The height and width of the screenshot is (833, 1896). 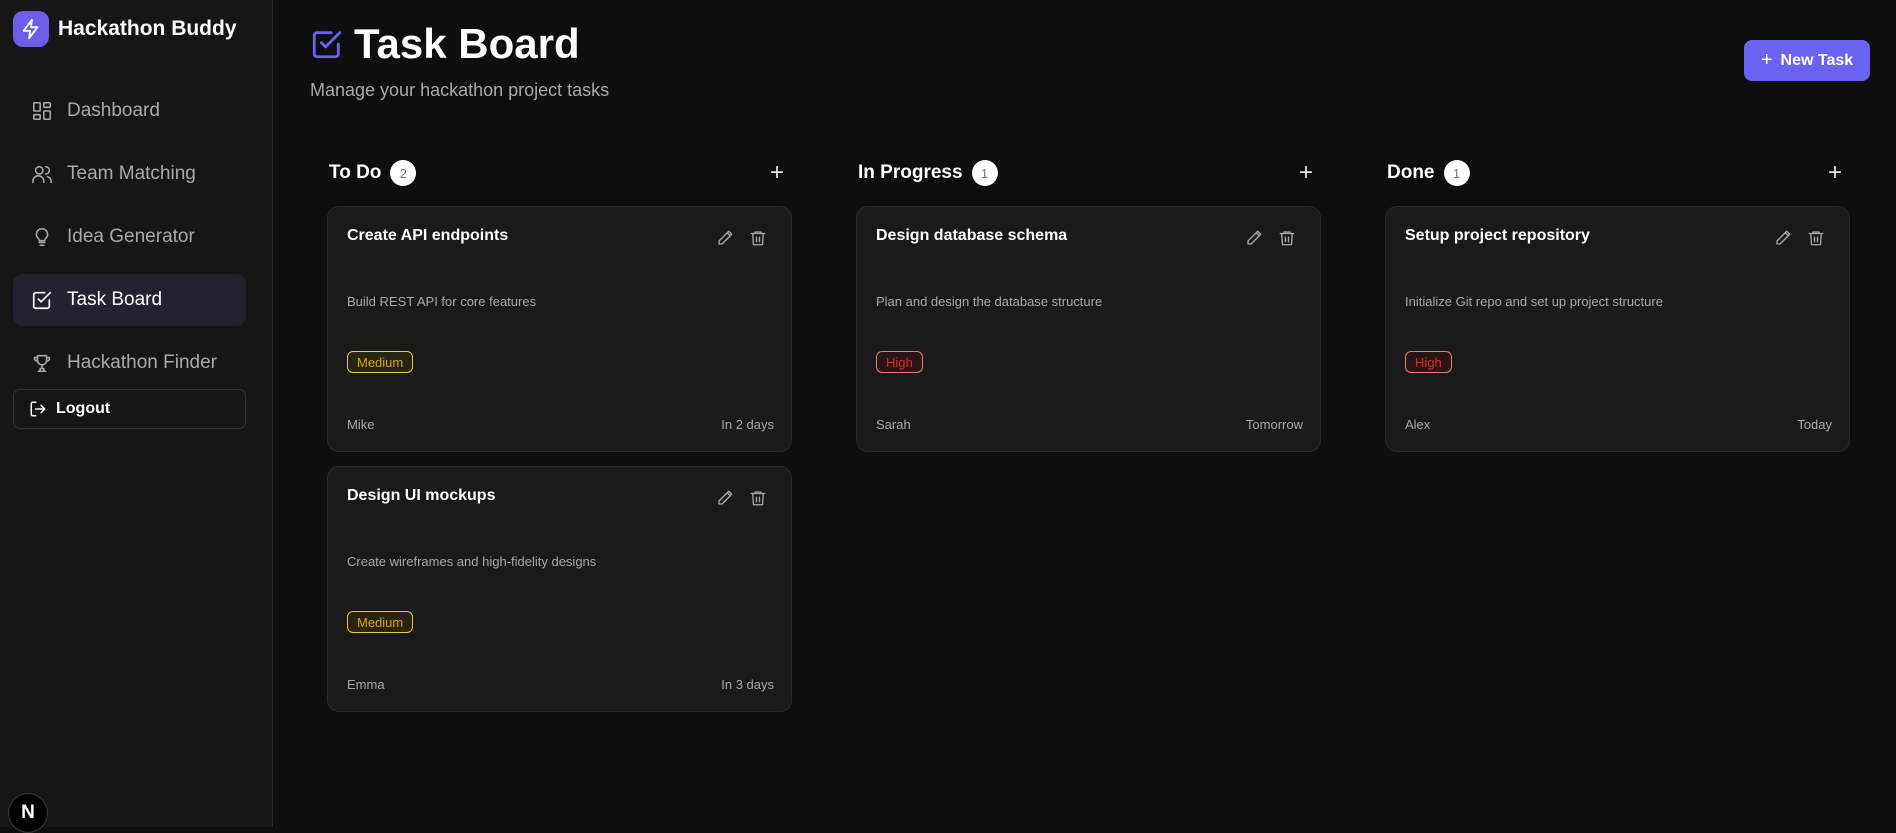 I want to click on card-title: Setup project repository, so click(x=1497, y=235).